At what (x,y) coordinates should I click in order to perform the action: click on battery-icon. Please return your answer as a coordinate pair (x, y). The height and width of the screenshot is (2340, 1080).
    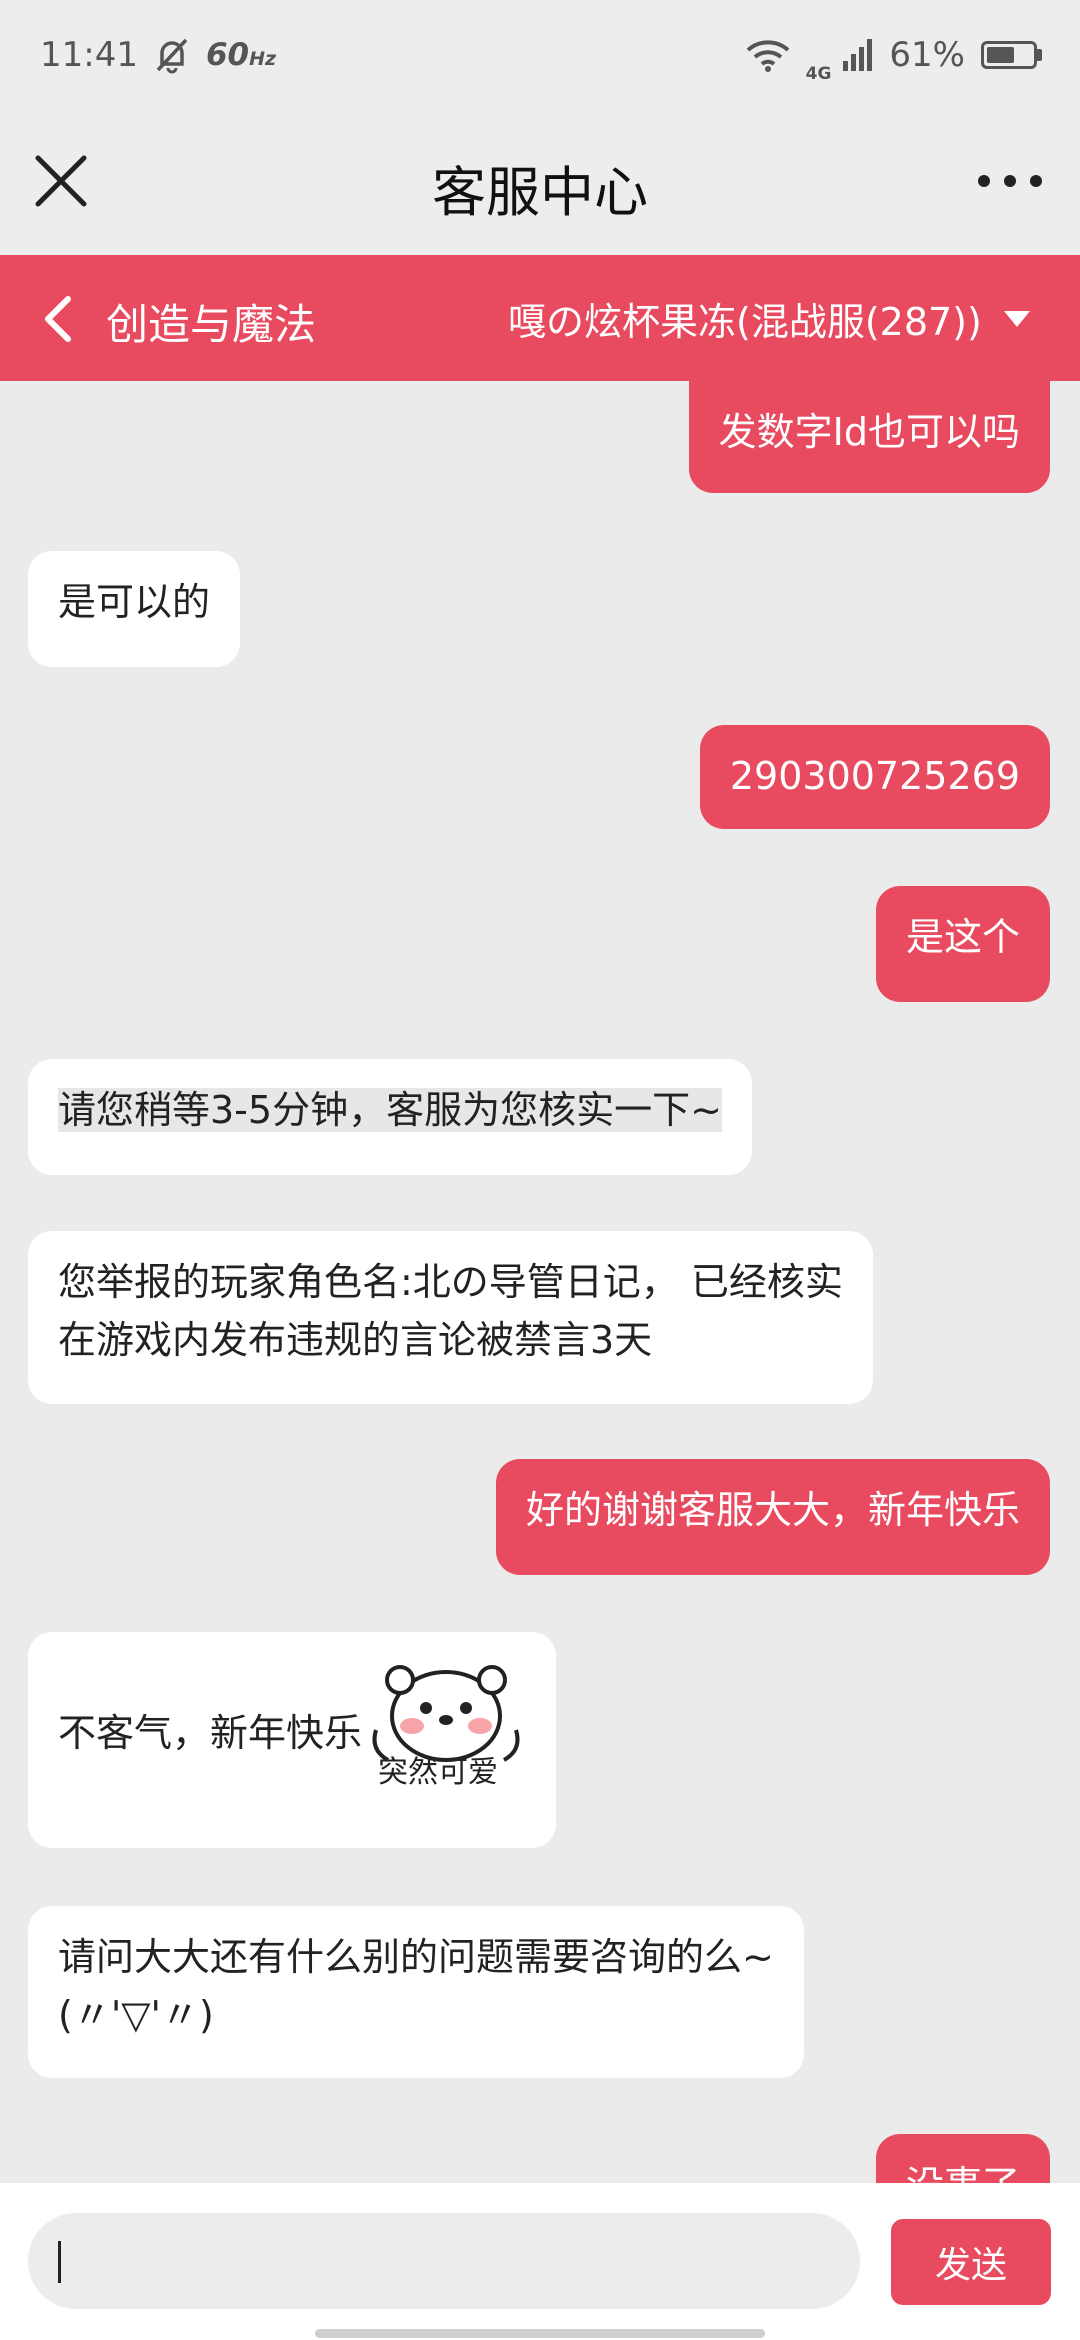
    Looking at the image, I should click on (1011, 55).